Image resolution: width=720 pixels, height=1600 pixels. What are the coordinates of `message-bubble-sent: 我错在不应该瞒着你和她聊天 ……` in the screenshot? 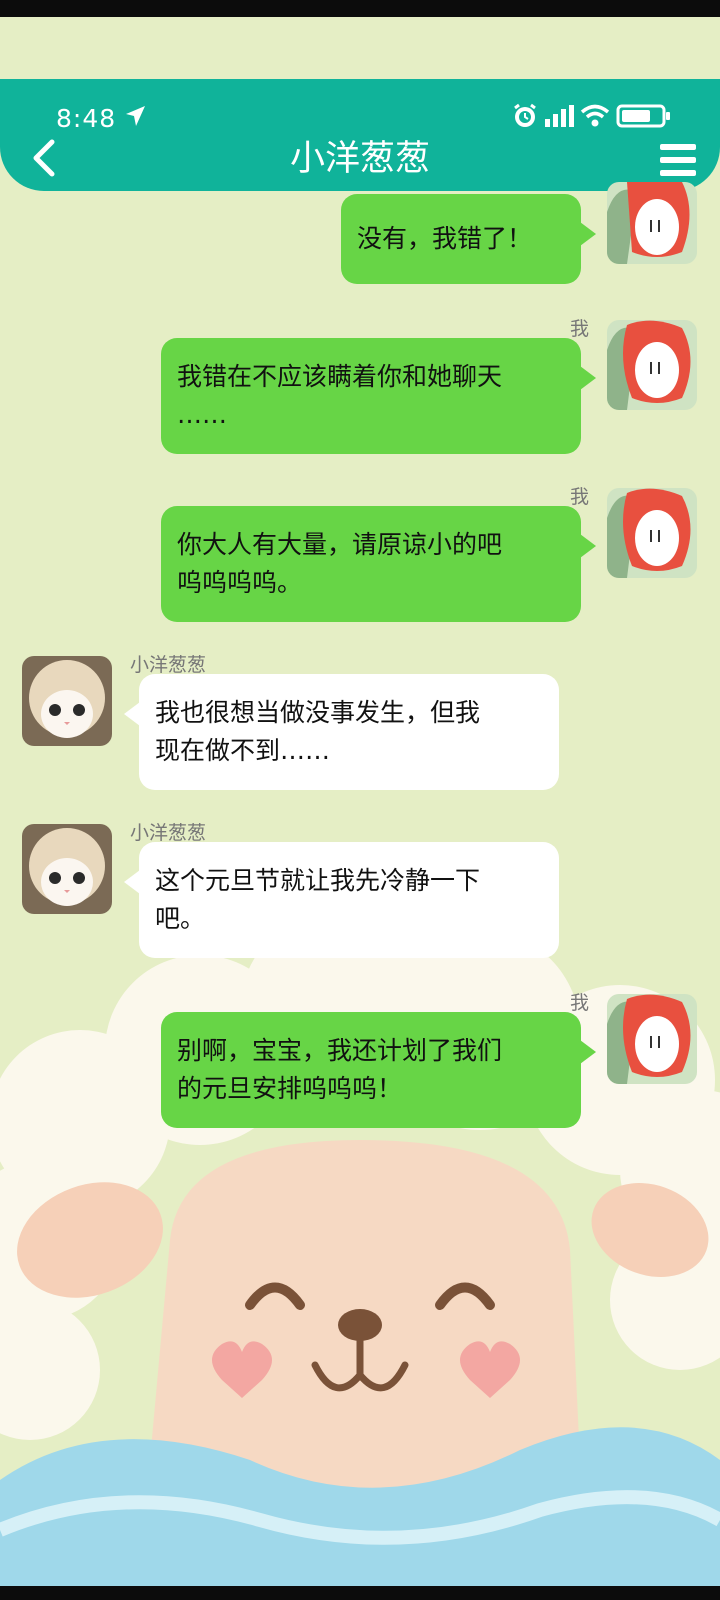 It's located at (371, 396).